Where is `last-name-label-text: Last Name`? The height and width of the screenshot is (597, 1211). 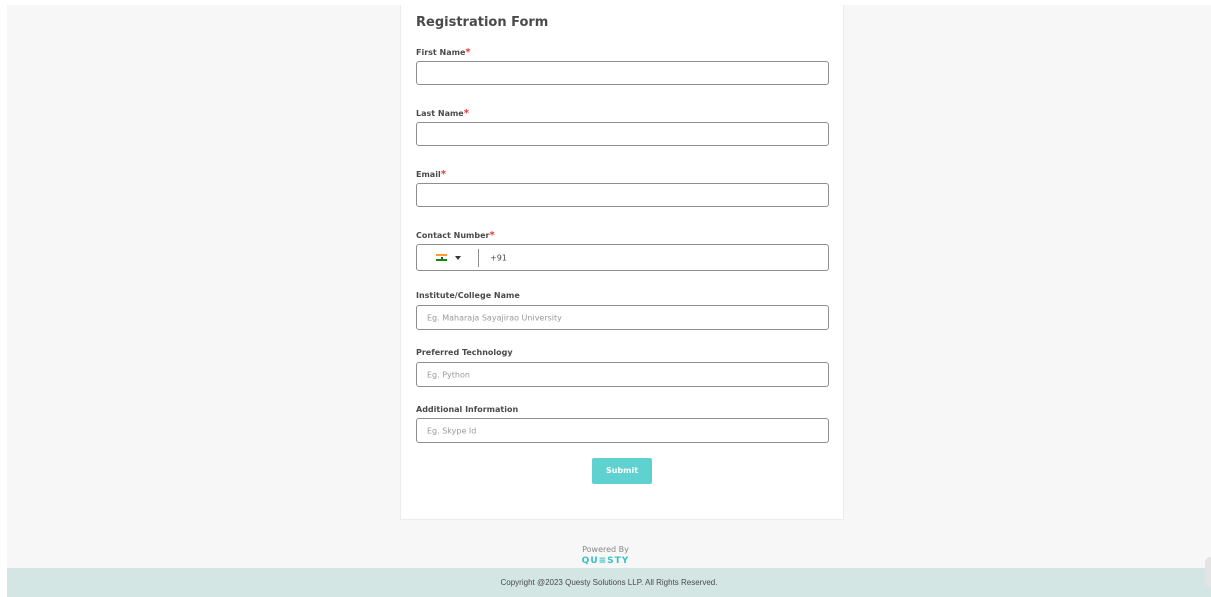 last-name-label-text: Last Name is located at coordinates (440, 113).